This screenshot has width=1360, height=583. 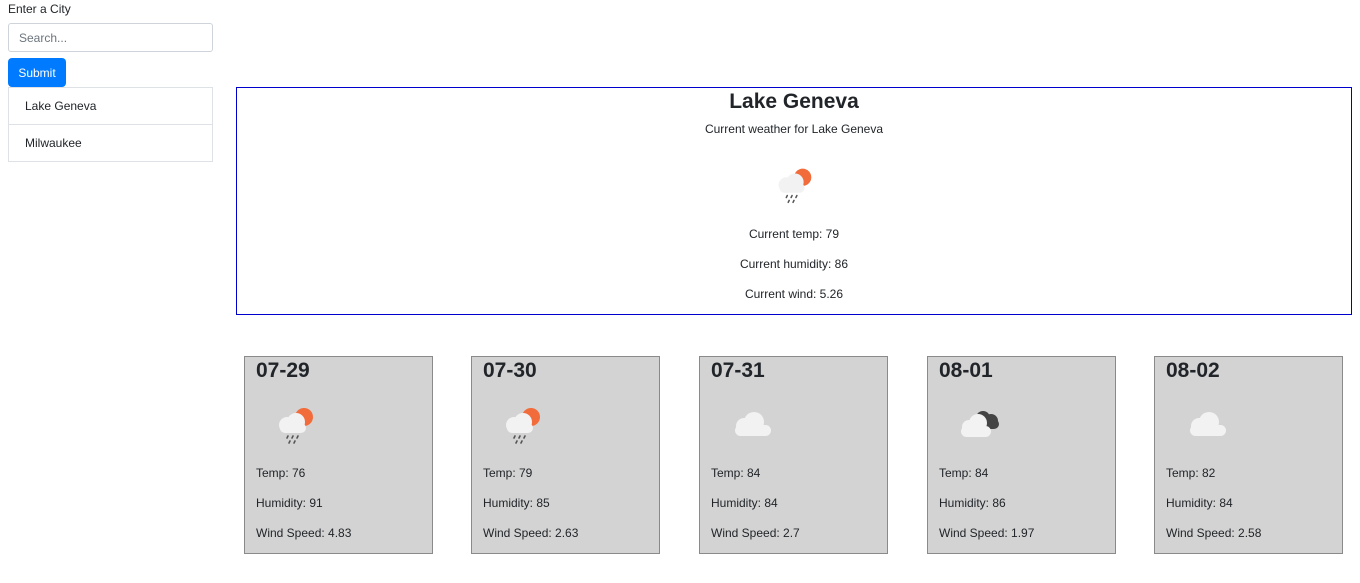 What do you see at coordinates (531, 533) in the screenshot?
I see `forecast-wind: Wind Speed: 2.63` at bounding box center [531, 533].